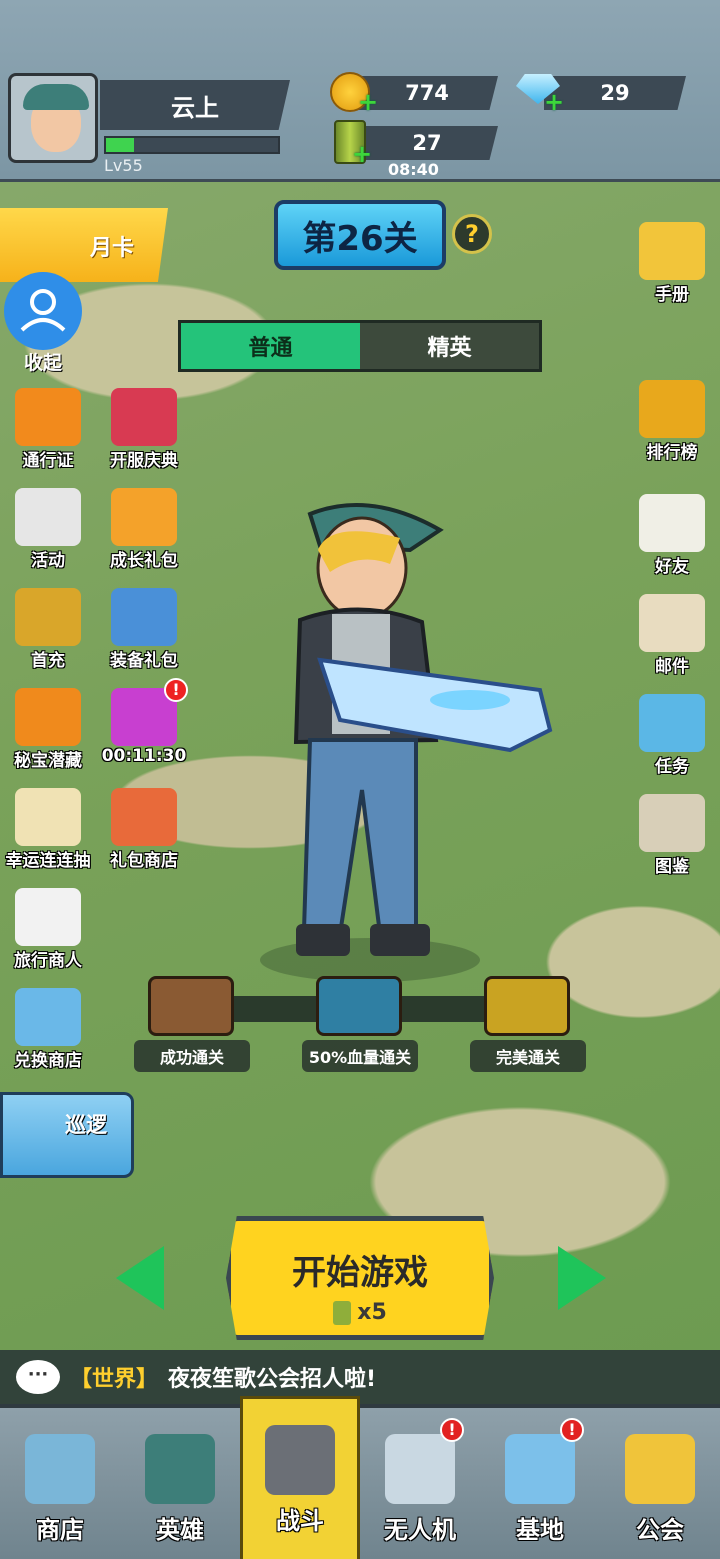 The image size is (720, 1559). I want to click on right-menu-handbook: 手册, so click(672, 263).